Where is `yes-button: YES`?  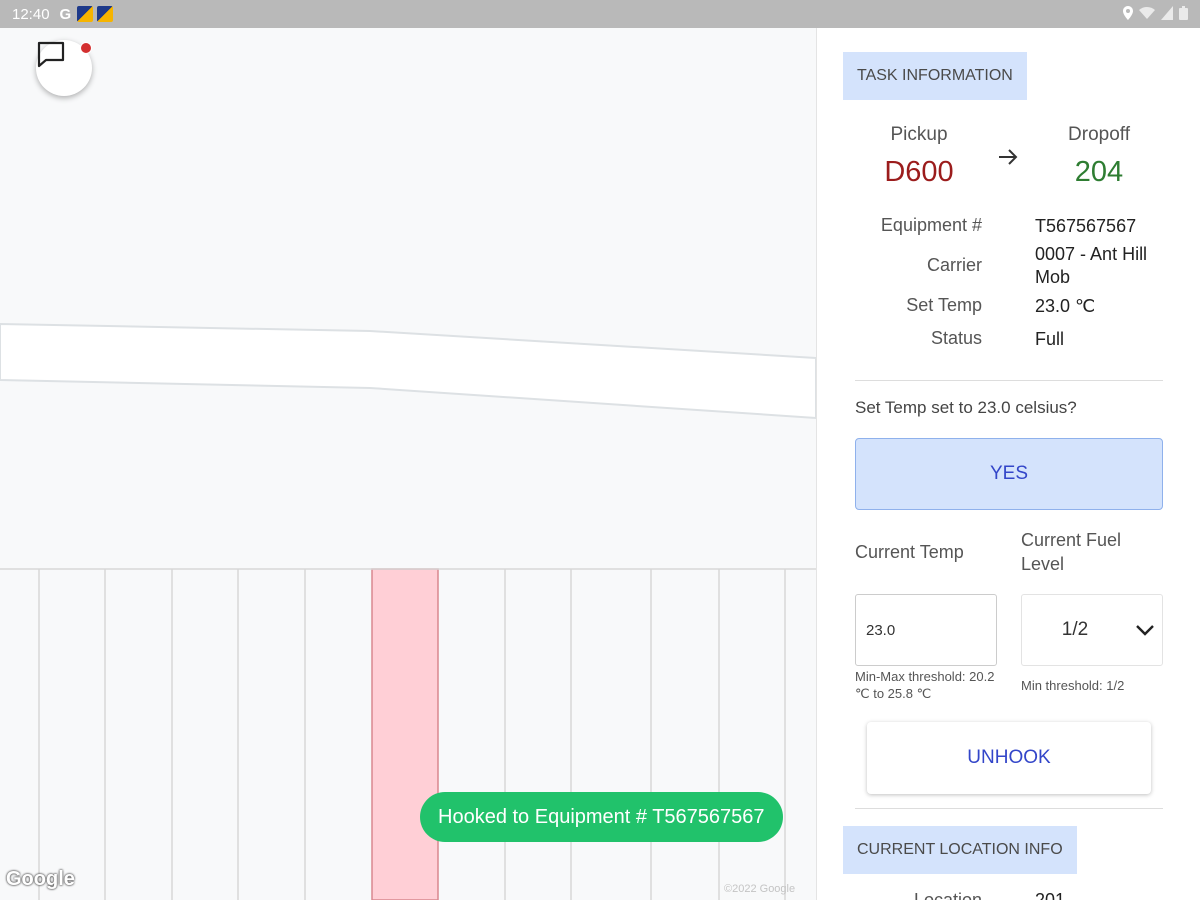 yes-button: YES is located at coordinates (1009, 474).